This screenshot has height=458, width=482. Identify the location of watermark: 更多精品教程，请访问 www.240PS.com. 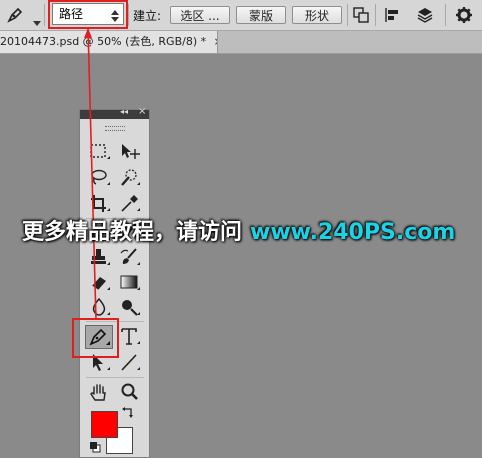
(238, 230).